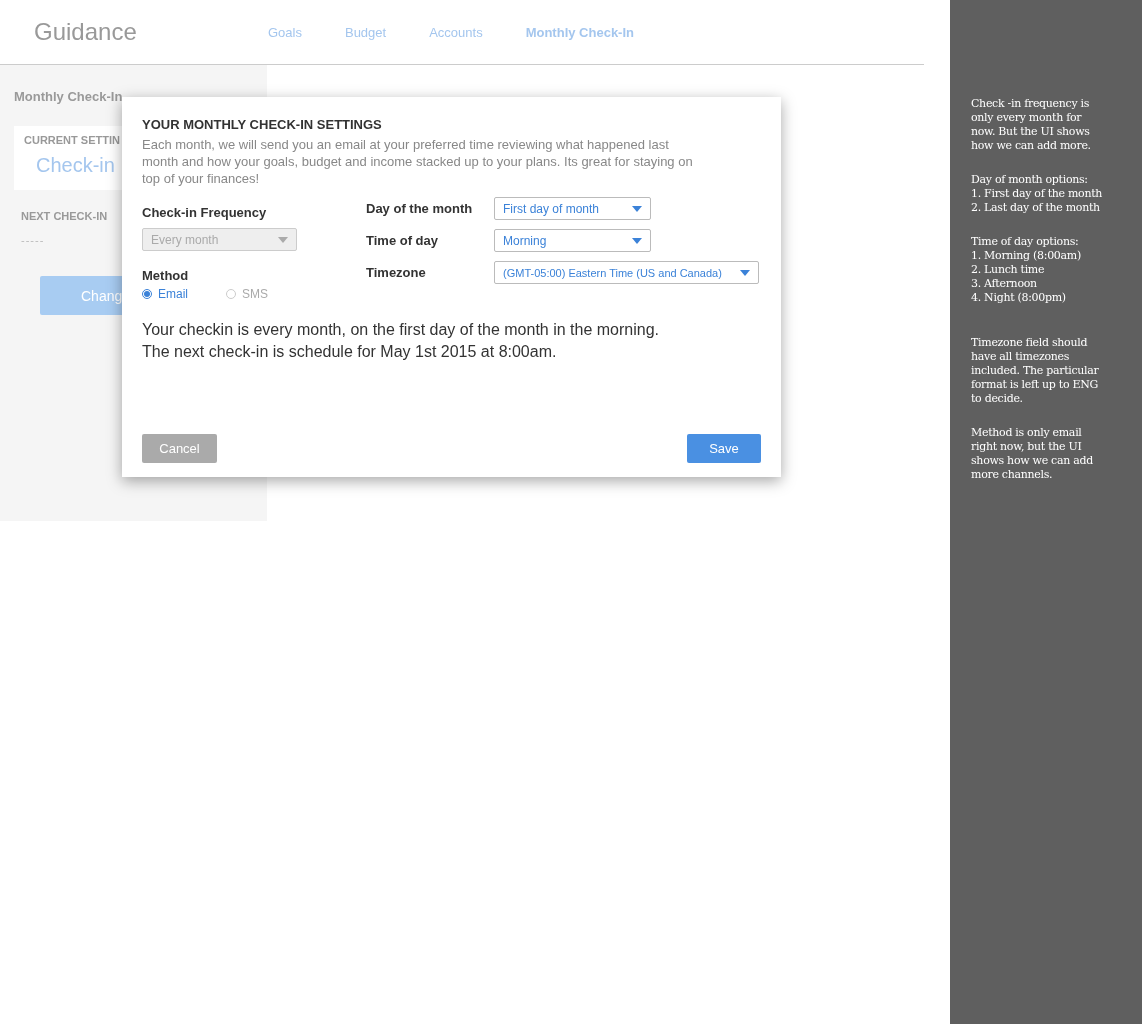 The image size is (1142, 1024). What do you see at coordinates (420, 208) in the screenshot?
I see `field-label: Day of the month` at bounding box center [420, 208].